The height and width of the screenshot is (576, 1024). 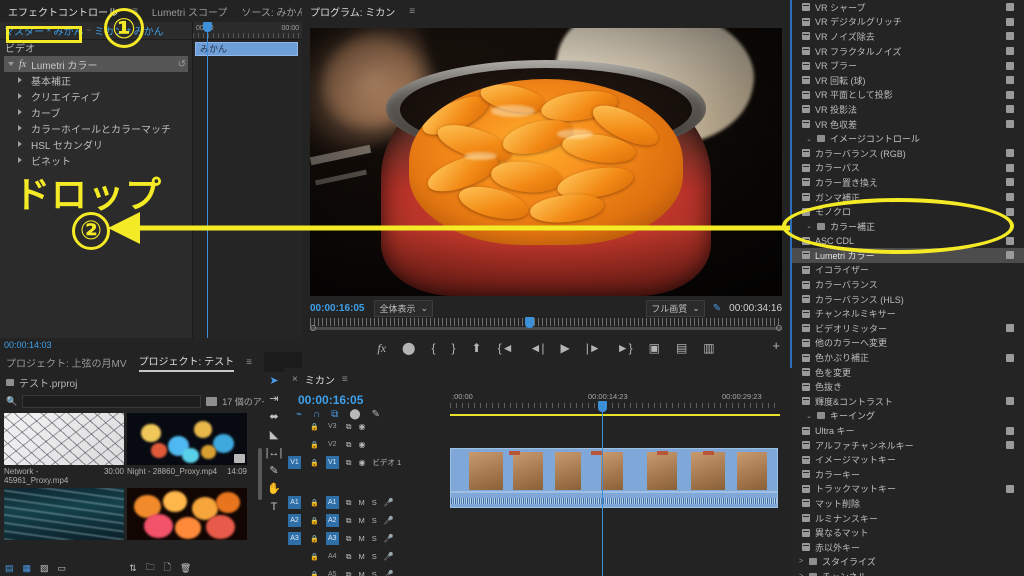 I want to click on playback-quality-select: フル画質 ⌄, so click(x=675, y=308).